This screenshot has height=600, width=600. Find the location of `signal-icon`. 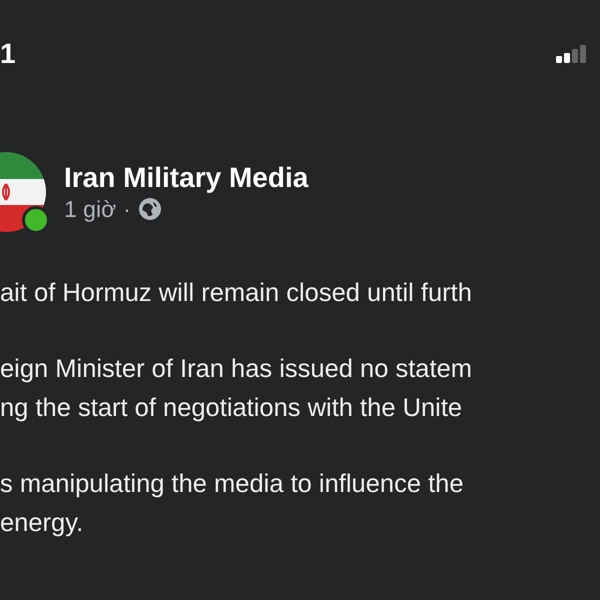

signal-icon is located at coordinates (571, 54).